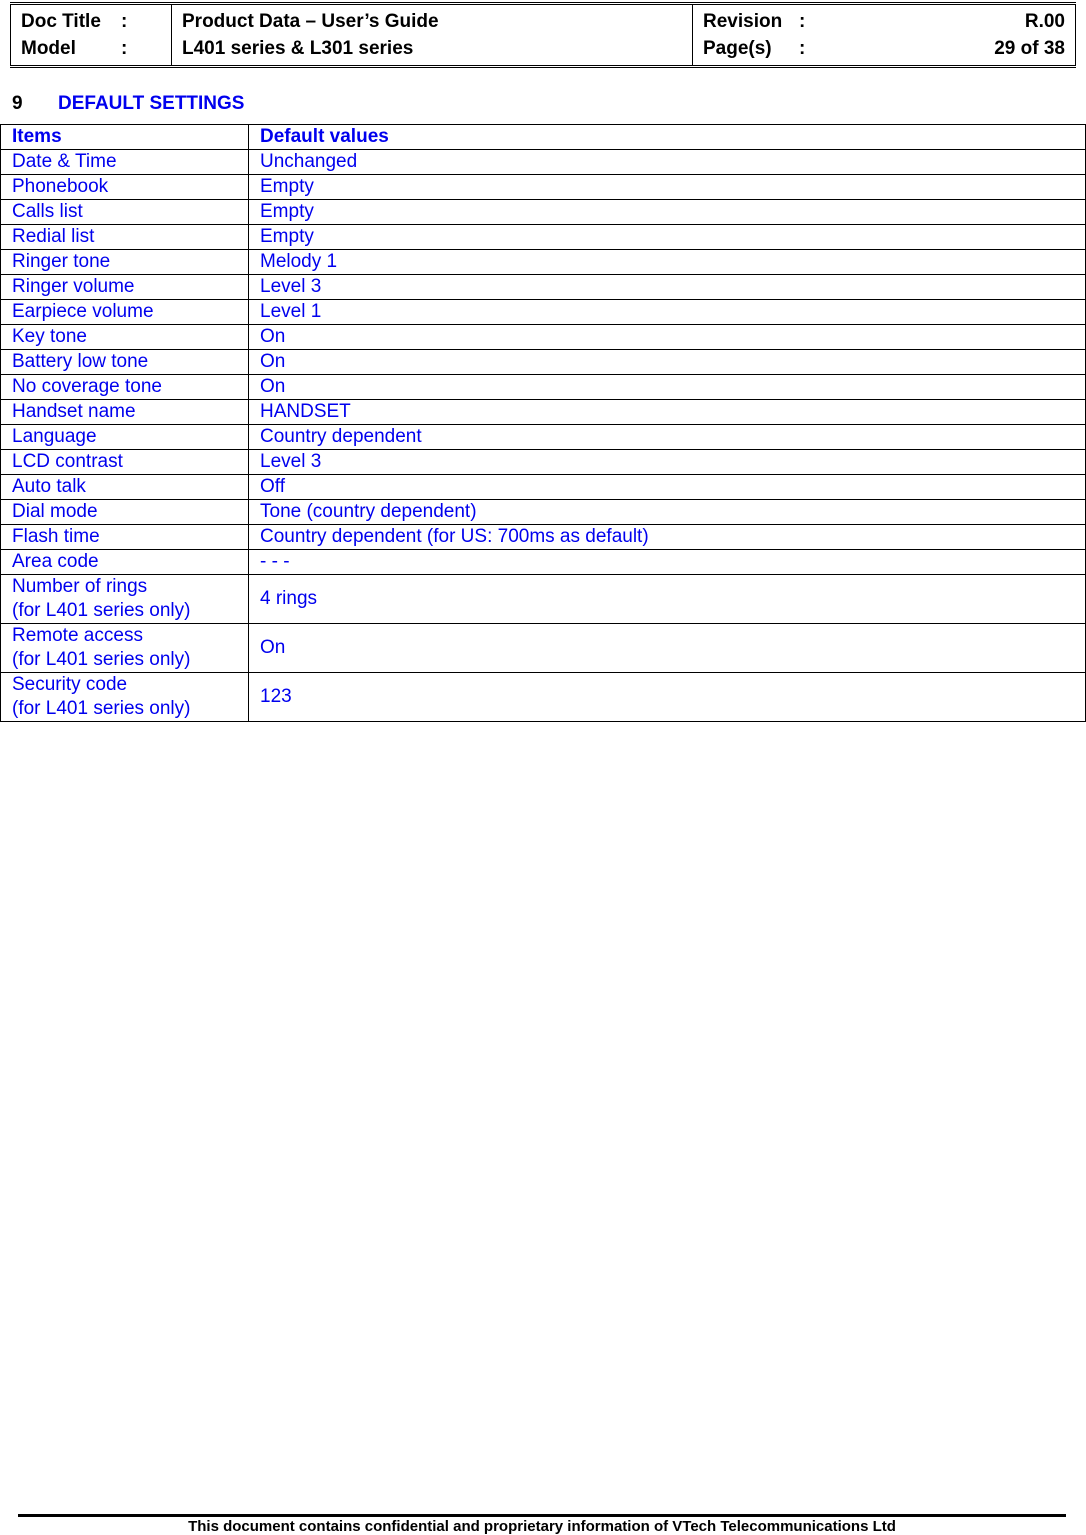  What do you see at coordinates (124, 487) in the screenshot?
I see `setting-item: Auto talk` at bounding box center [124, 487].